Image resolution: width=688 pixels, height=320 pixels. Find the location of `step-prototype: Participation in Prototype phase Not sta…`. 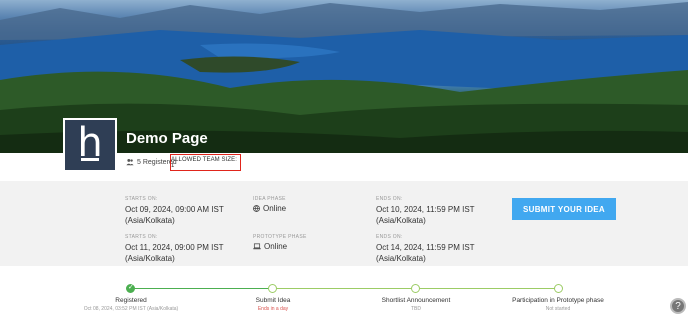

step-prototype: Participation in Prototype phase Not sta… is located at coordinates (558, 304).